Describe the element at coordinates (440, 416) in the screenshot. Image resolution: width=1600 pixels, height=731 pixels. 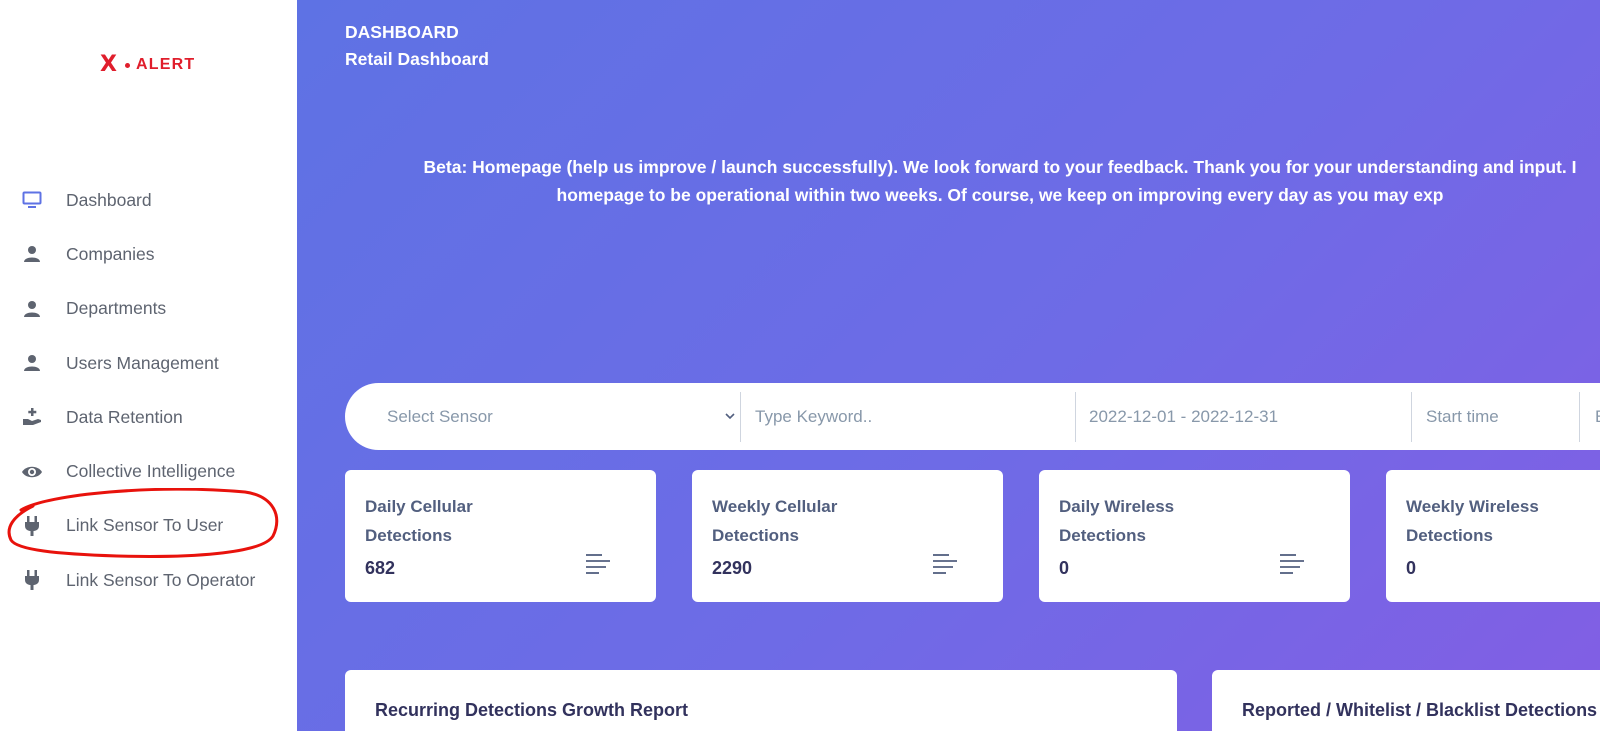
I see `sensor-select-value: Select Sensor` at that location.